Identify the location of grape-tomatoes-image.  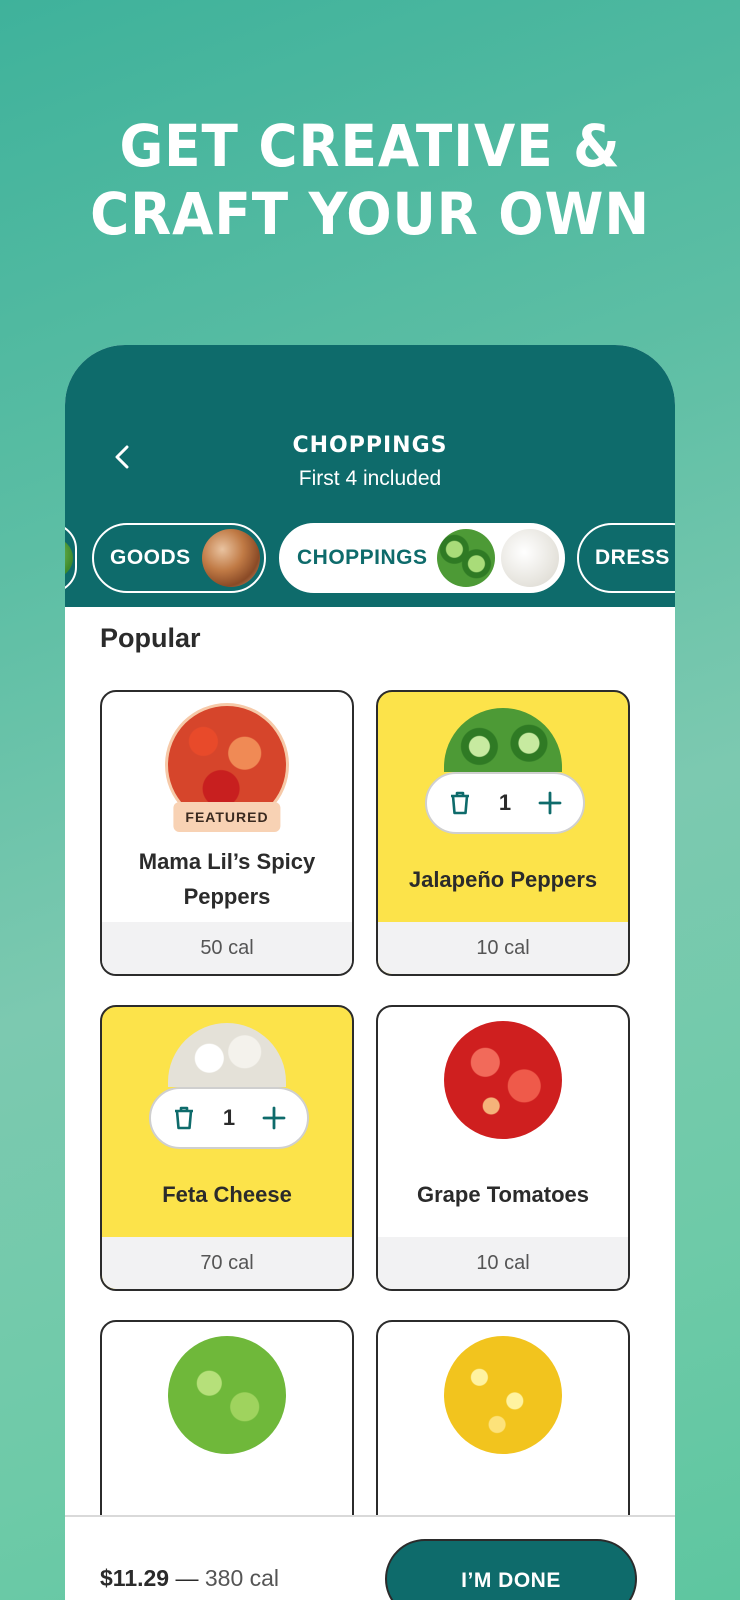
(503, 1080).